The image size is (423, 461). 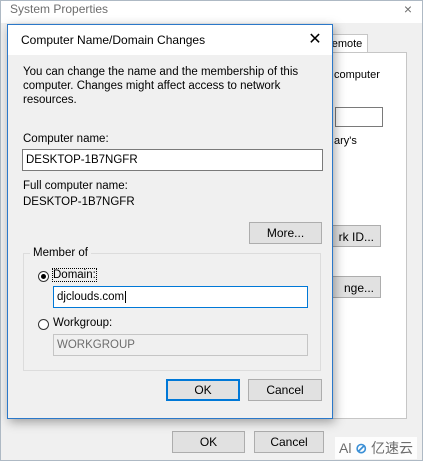 What do you see at coordinates (66, 139) in the screenshot?
I see `computer-name-label: Computer name:` at bounding box center [66, 139].